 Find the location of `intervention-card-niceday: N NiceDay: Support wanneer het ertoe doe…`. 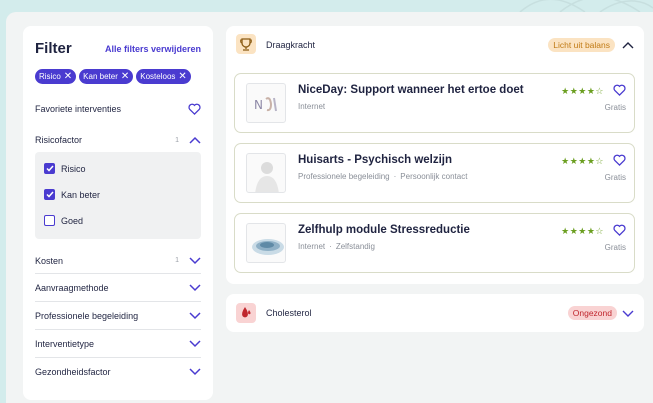

intervention-card-niceday: N NiceDay: Support wanneer het ertoe doe… is located at coordinates (434, 103).